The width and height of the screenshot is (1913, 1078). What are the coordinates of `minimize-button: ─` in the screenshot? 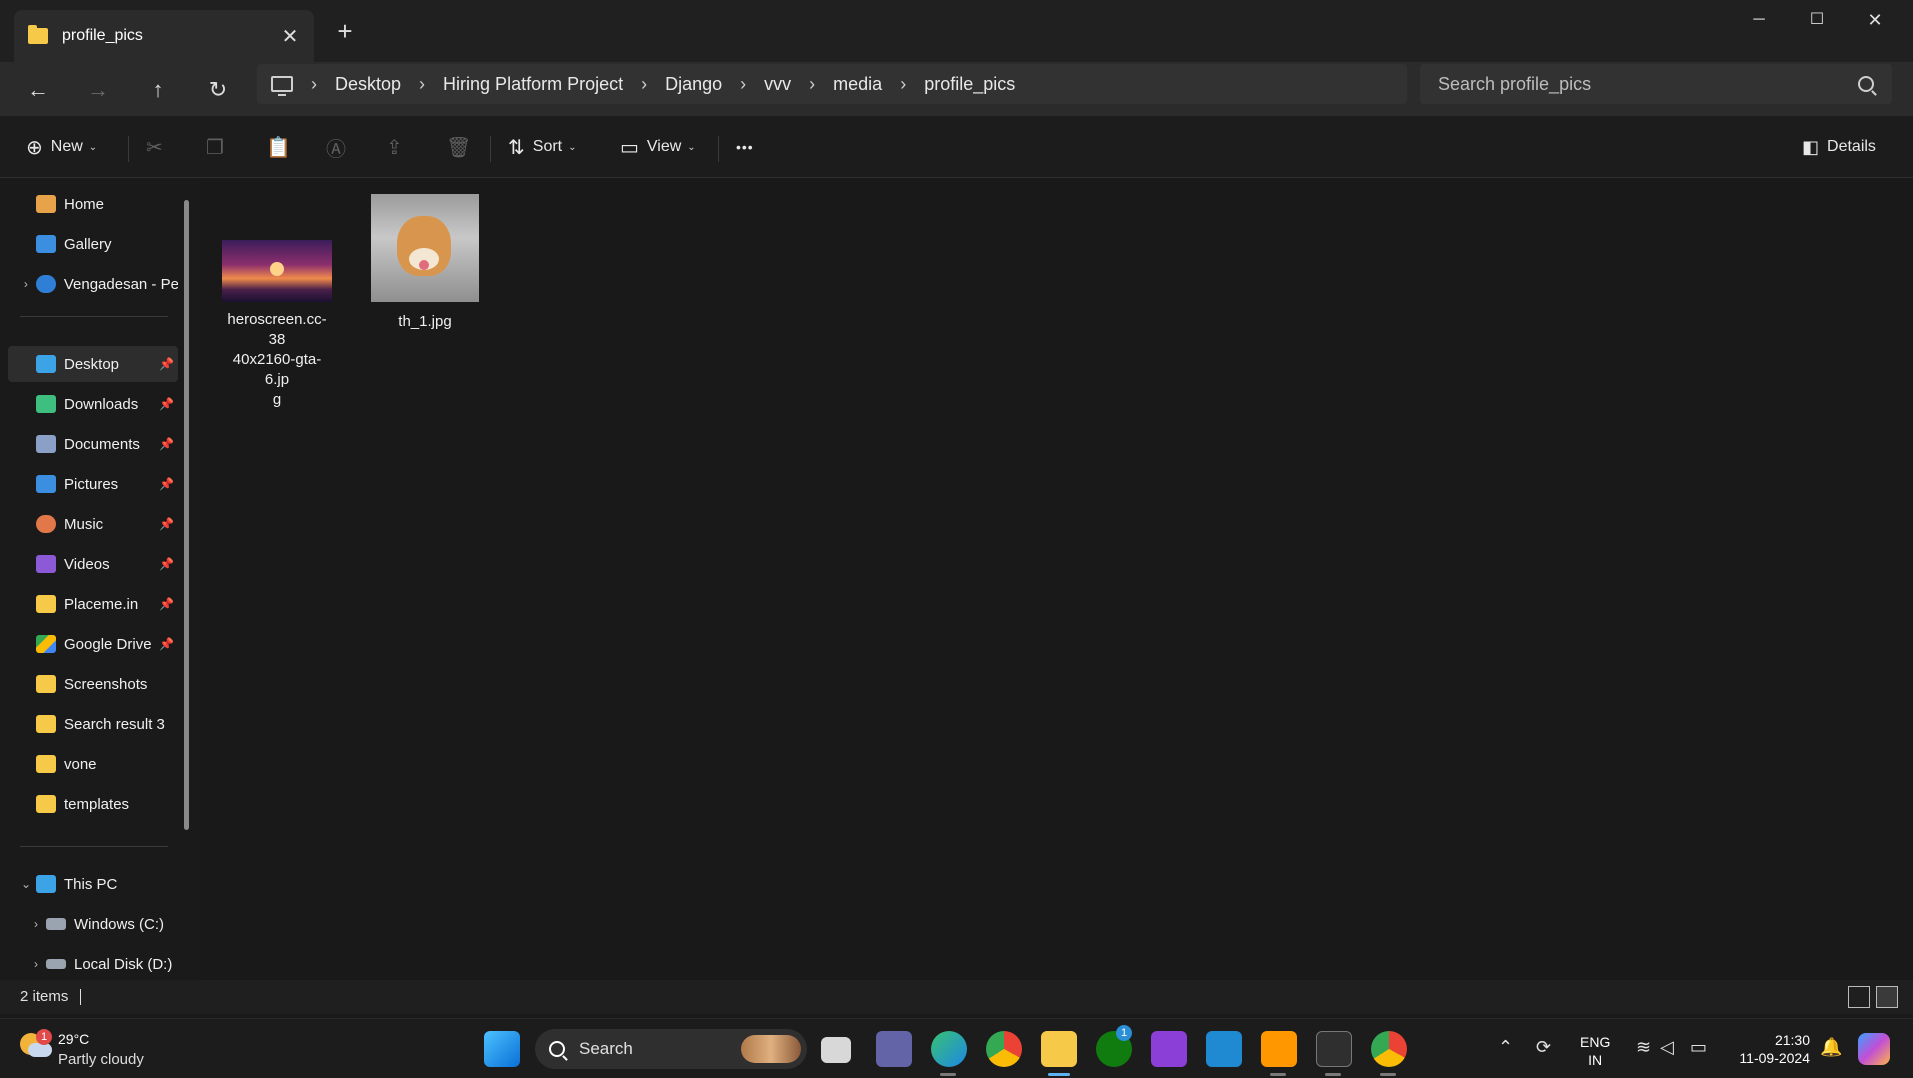 It's located at (1759, 20).